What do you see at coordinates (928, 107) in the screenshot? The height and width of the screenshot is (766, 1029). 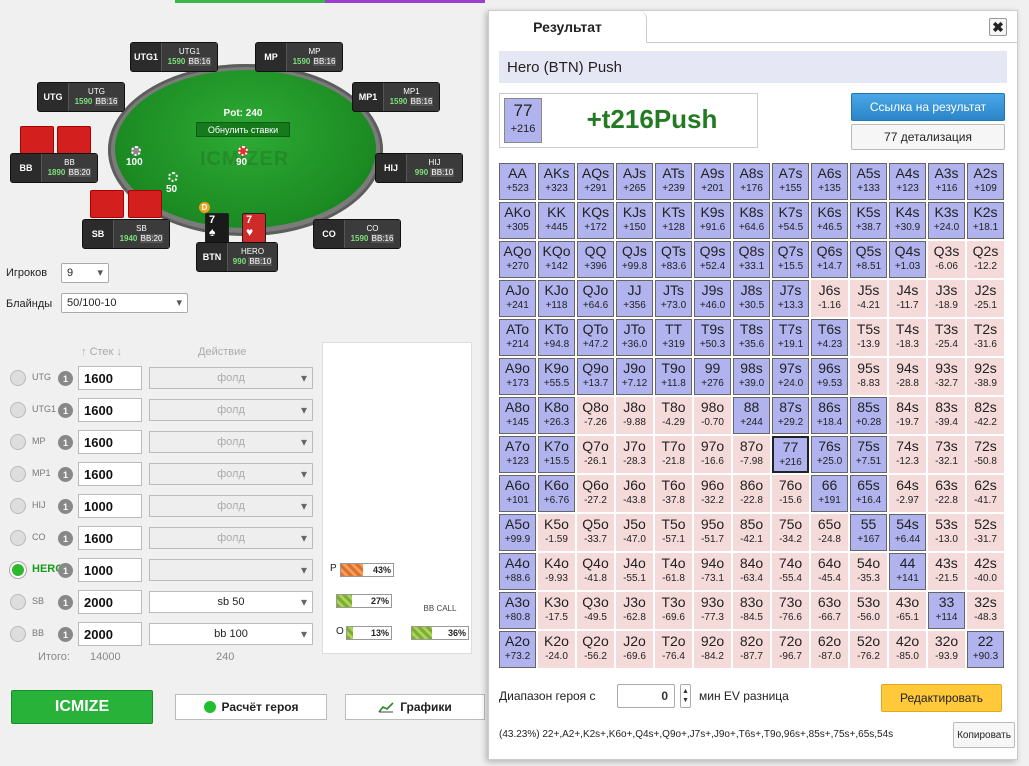 I see `result-link-button: Ссылка на результат` at bounding box center [928, 107].